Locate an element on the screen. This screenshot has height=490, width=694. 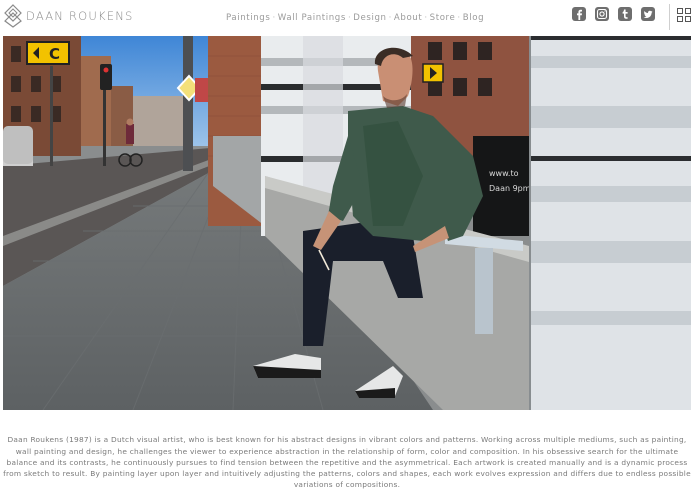
header-divider is located at coordinates (669, 17).